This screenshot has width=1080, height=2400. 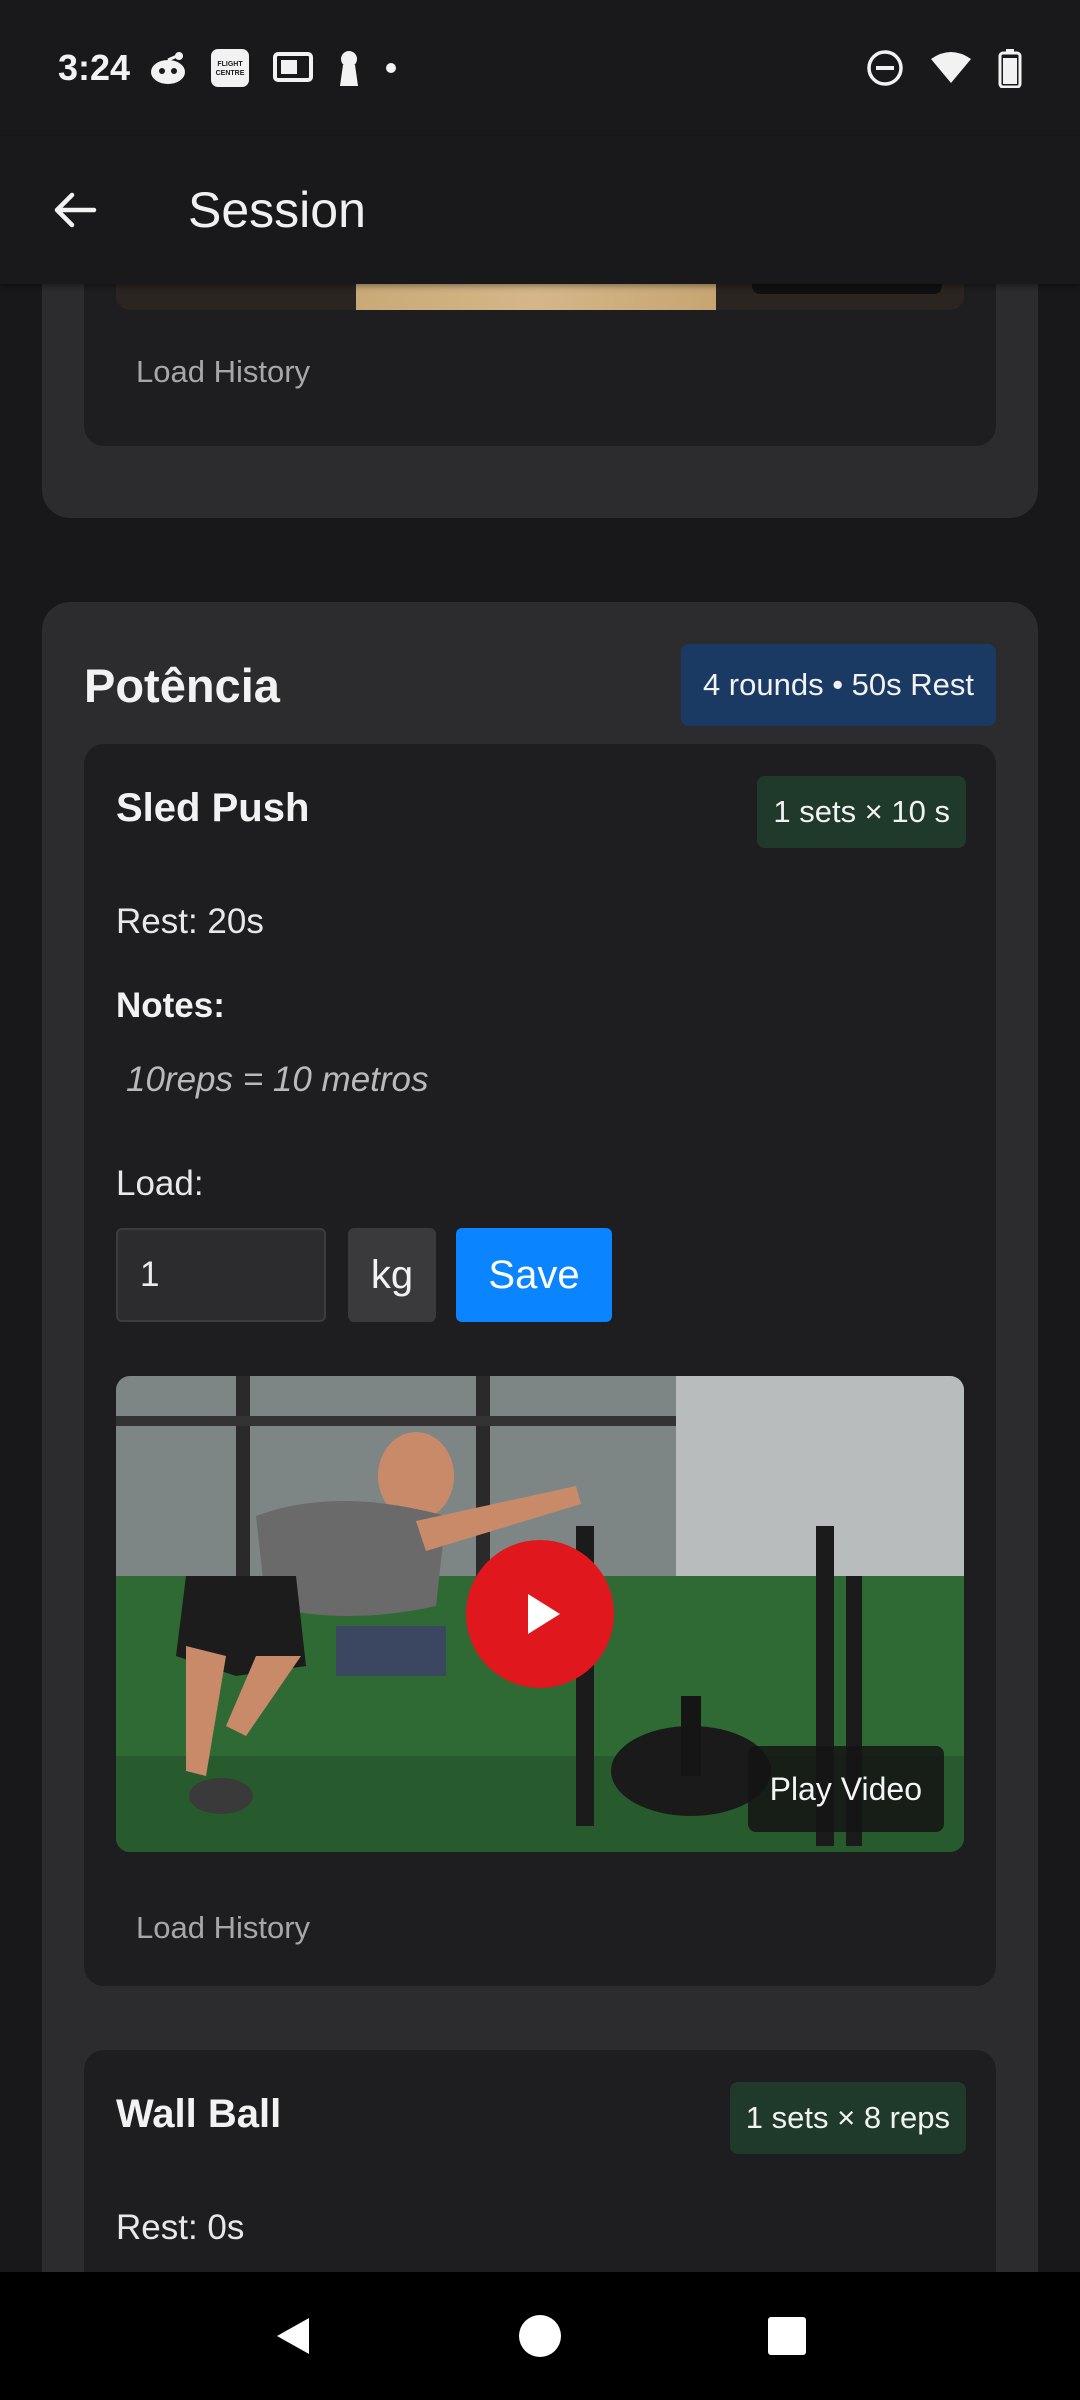 I want to click on play-button, so click(x=540, y=1614).